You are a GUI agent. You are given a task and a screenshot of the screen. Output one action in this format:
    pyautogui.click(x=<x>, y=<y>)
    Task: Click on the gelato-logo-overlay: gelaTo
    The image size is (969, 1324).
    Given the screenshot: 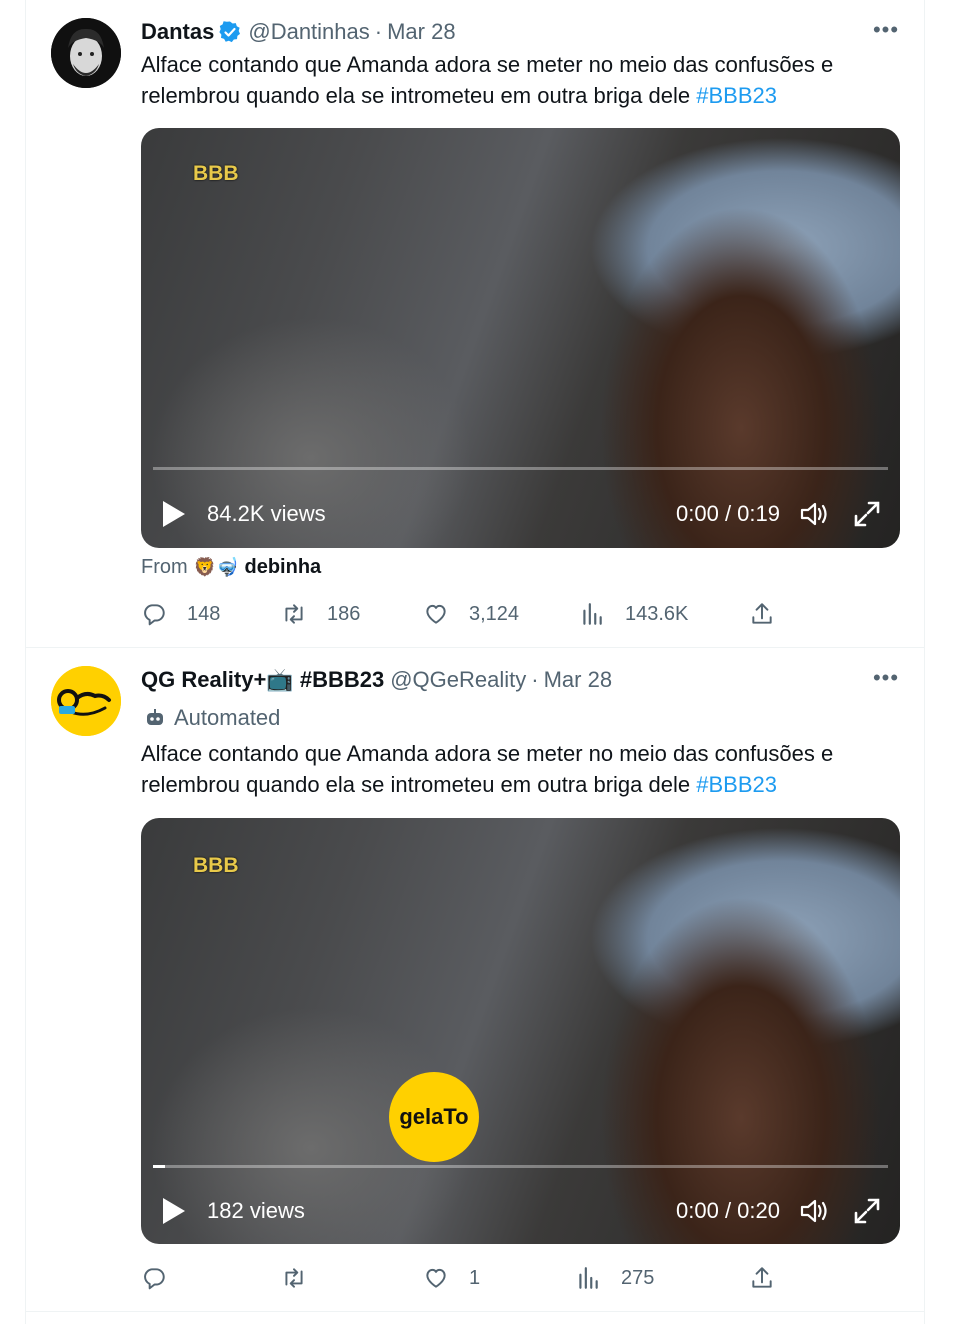 What is the action you would take?
    pyautogui.click(x=434, y=1117)
    